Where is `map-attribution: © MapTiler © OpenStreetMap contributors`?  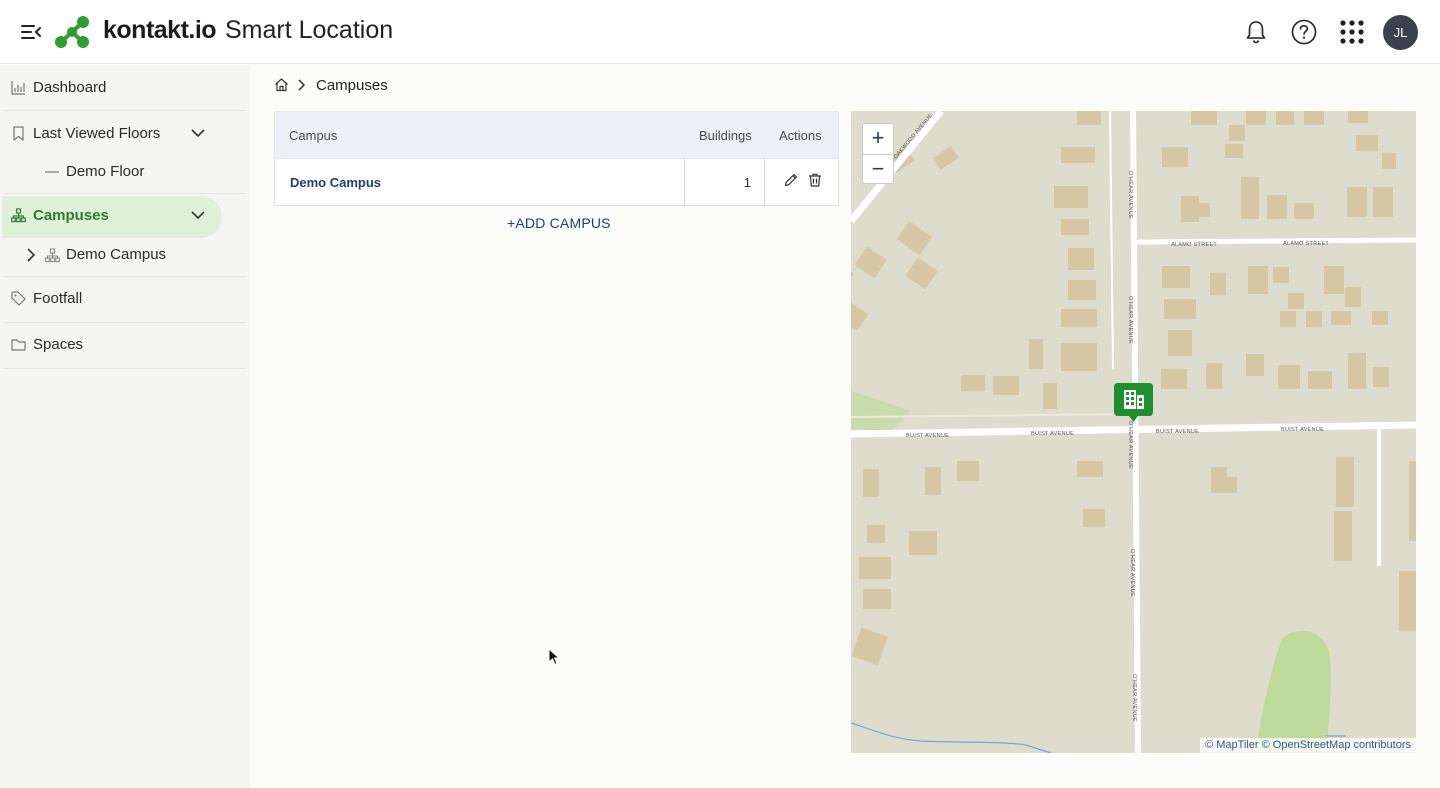
map-attribution: © MapTiler © OpenStreetMap contributors is located at coordinates (1308, 745).